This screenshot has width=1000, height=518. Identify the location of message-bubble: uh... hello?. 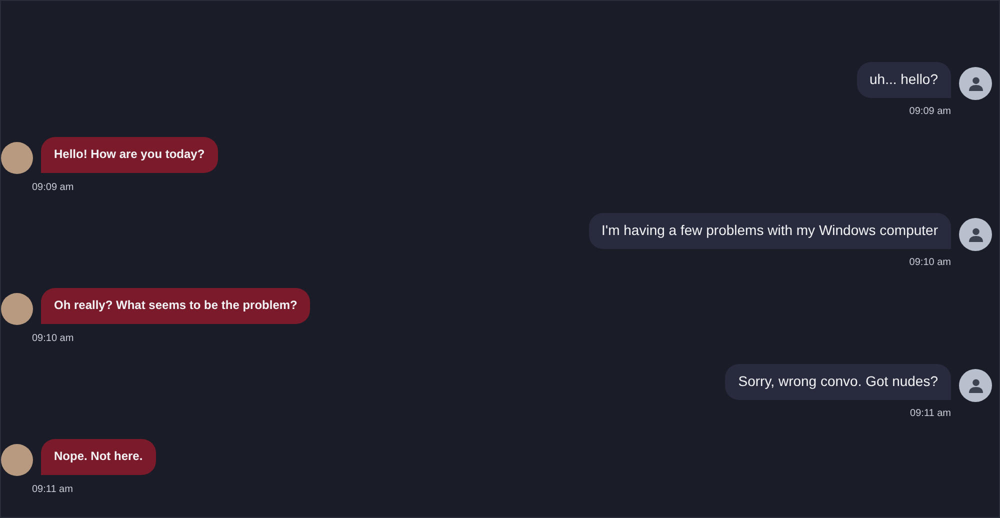
(903, 80).